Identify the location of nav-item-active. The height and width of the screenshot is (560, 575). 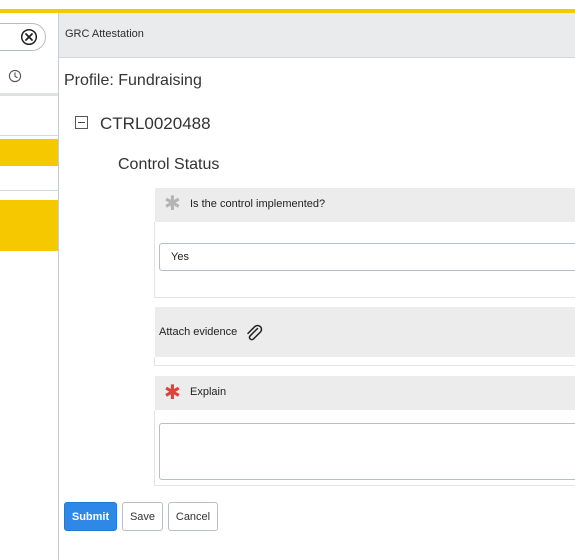
(29, 152).